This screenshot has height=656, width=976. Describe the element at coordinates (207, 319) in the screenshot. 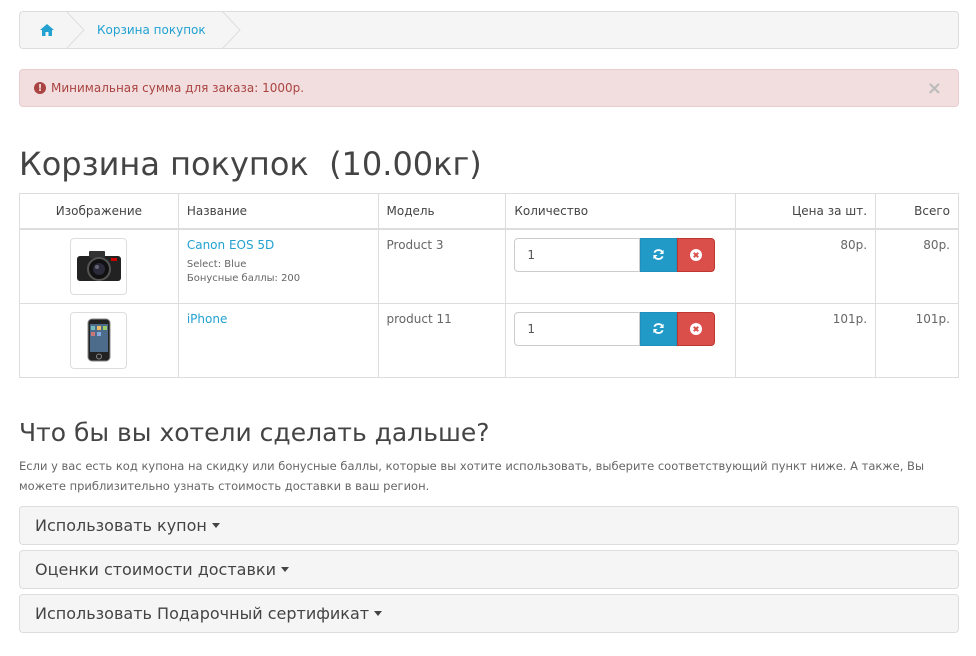

I see `product-name-link: iPhone` at that location.